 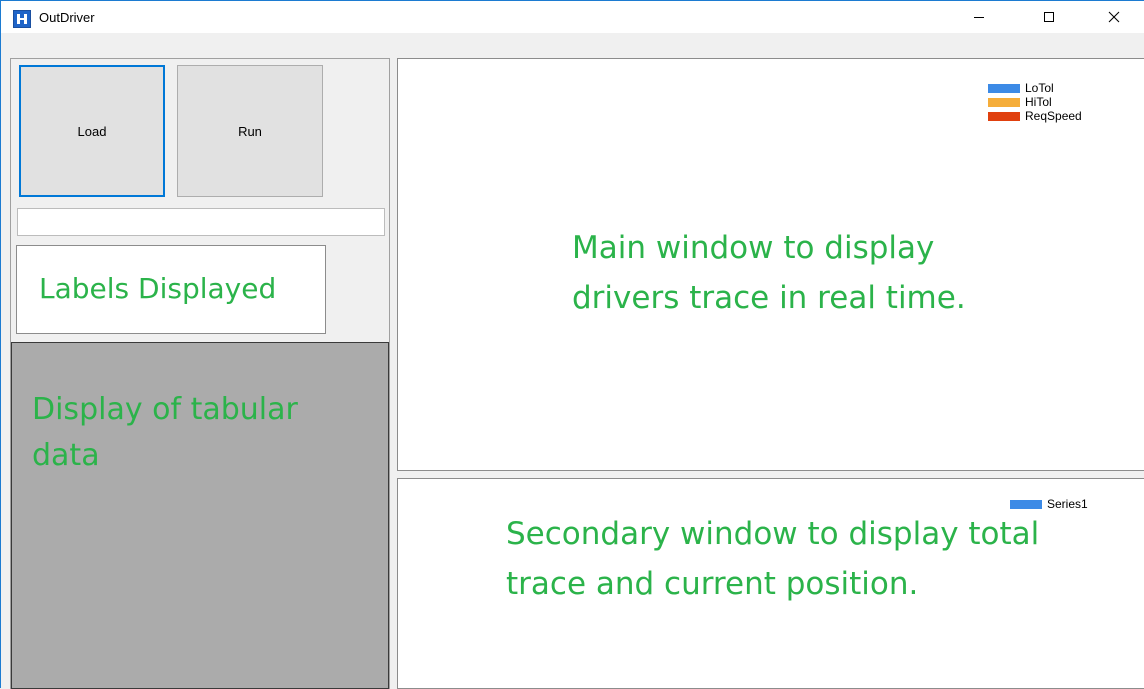 I want to click on labels-display-text: Labels Displayed, so click(x=158, y=288).